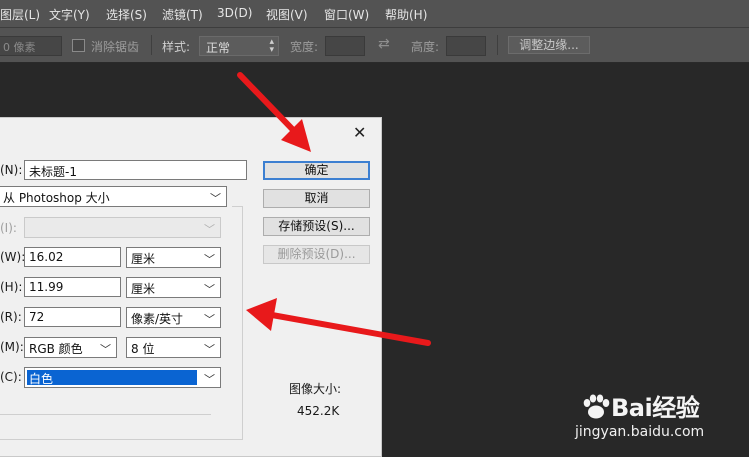 This screenshot has width=749, height=457. I want to click on watermark-url: jingyan.baidu.com, so click(640, 432).